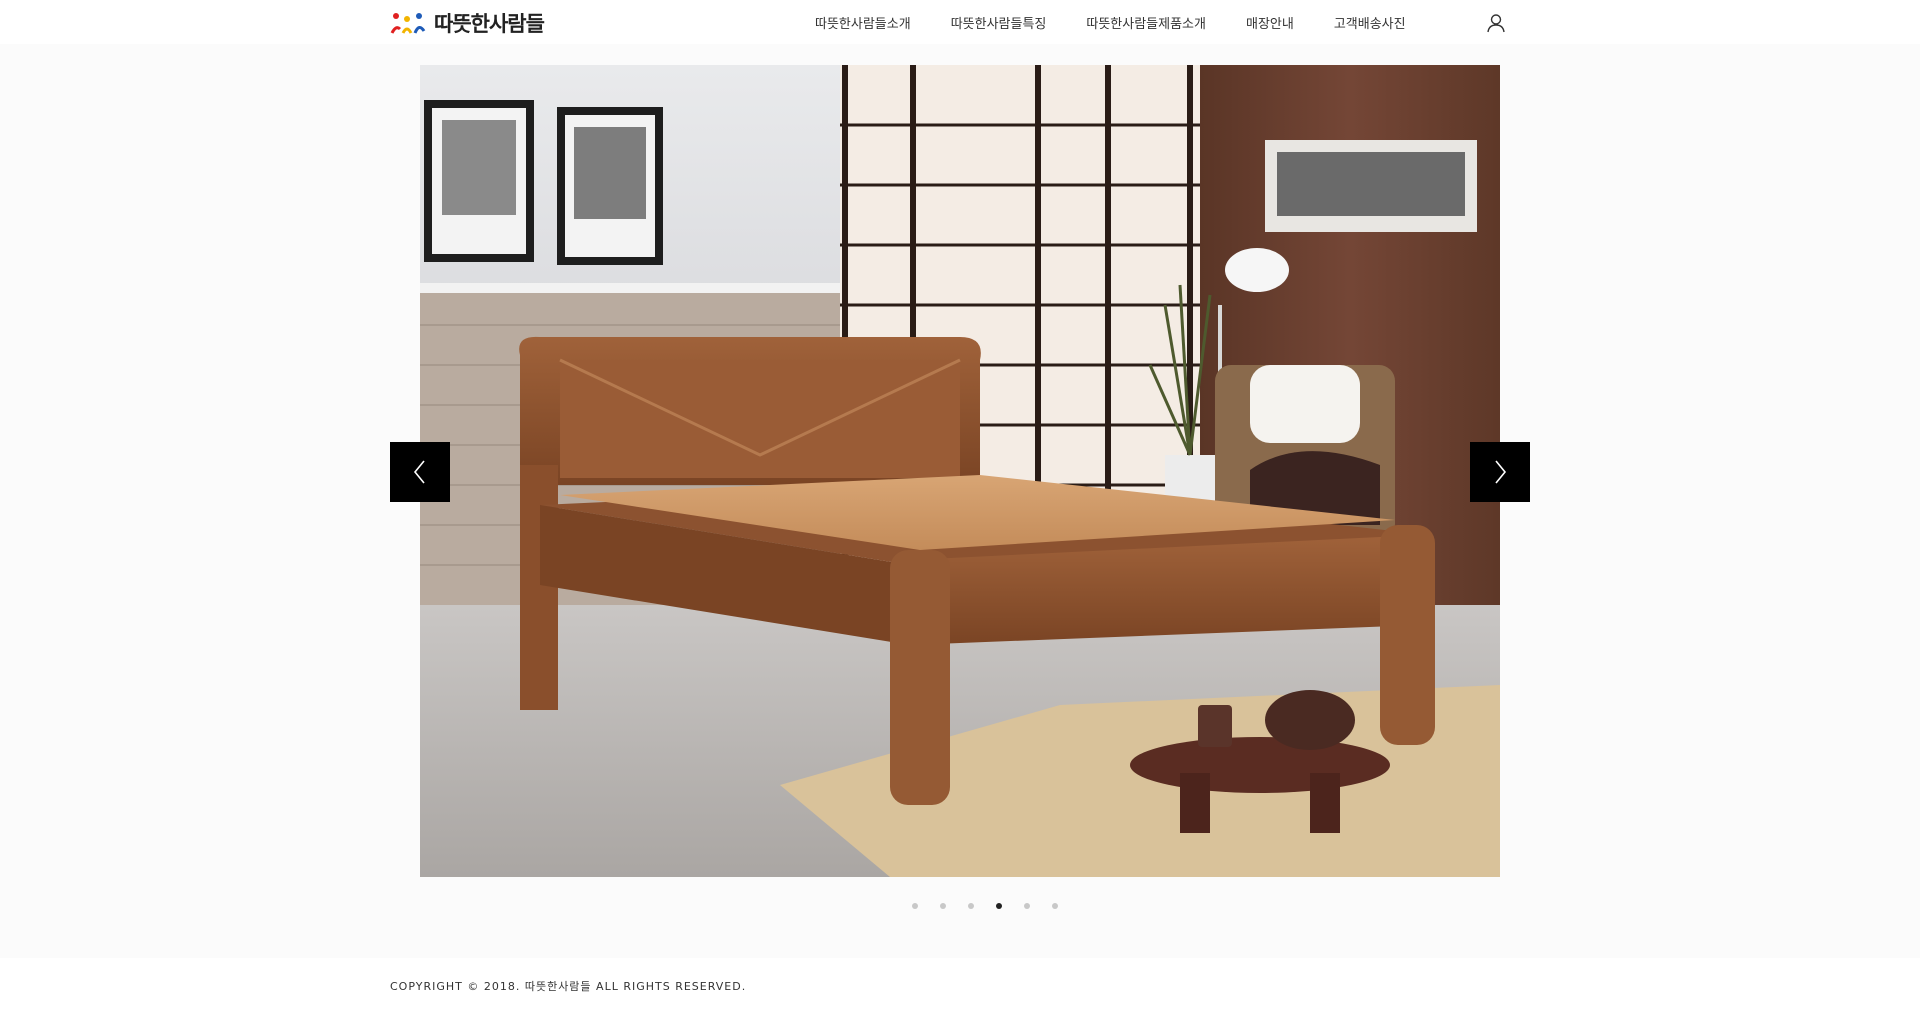 Image resolution: width=1920 pixels, height=1020 pixels. Describe the element at coordinates (1146, 22) in the screenshot. I see `nav-item-products: 따뜻한사람들제품소개` at that location.